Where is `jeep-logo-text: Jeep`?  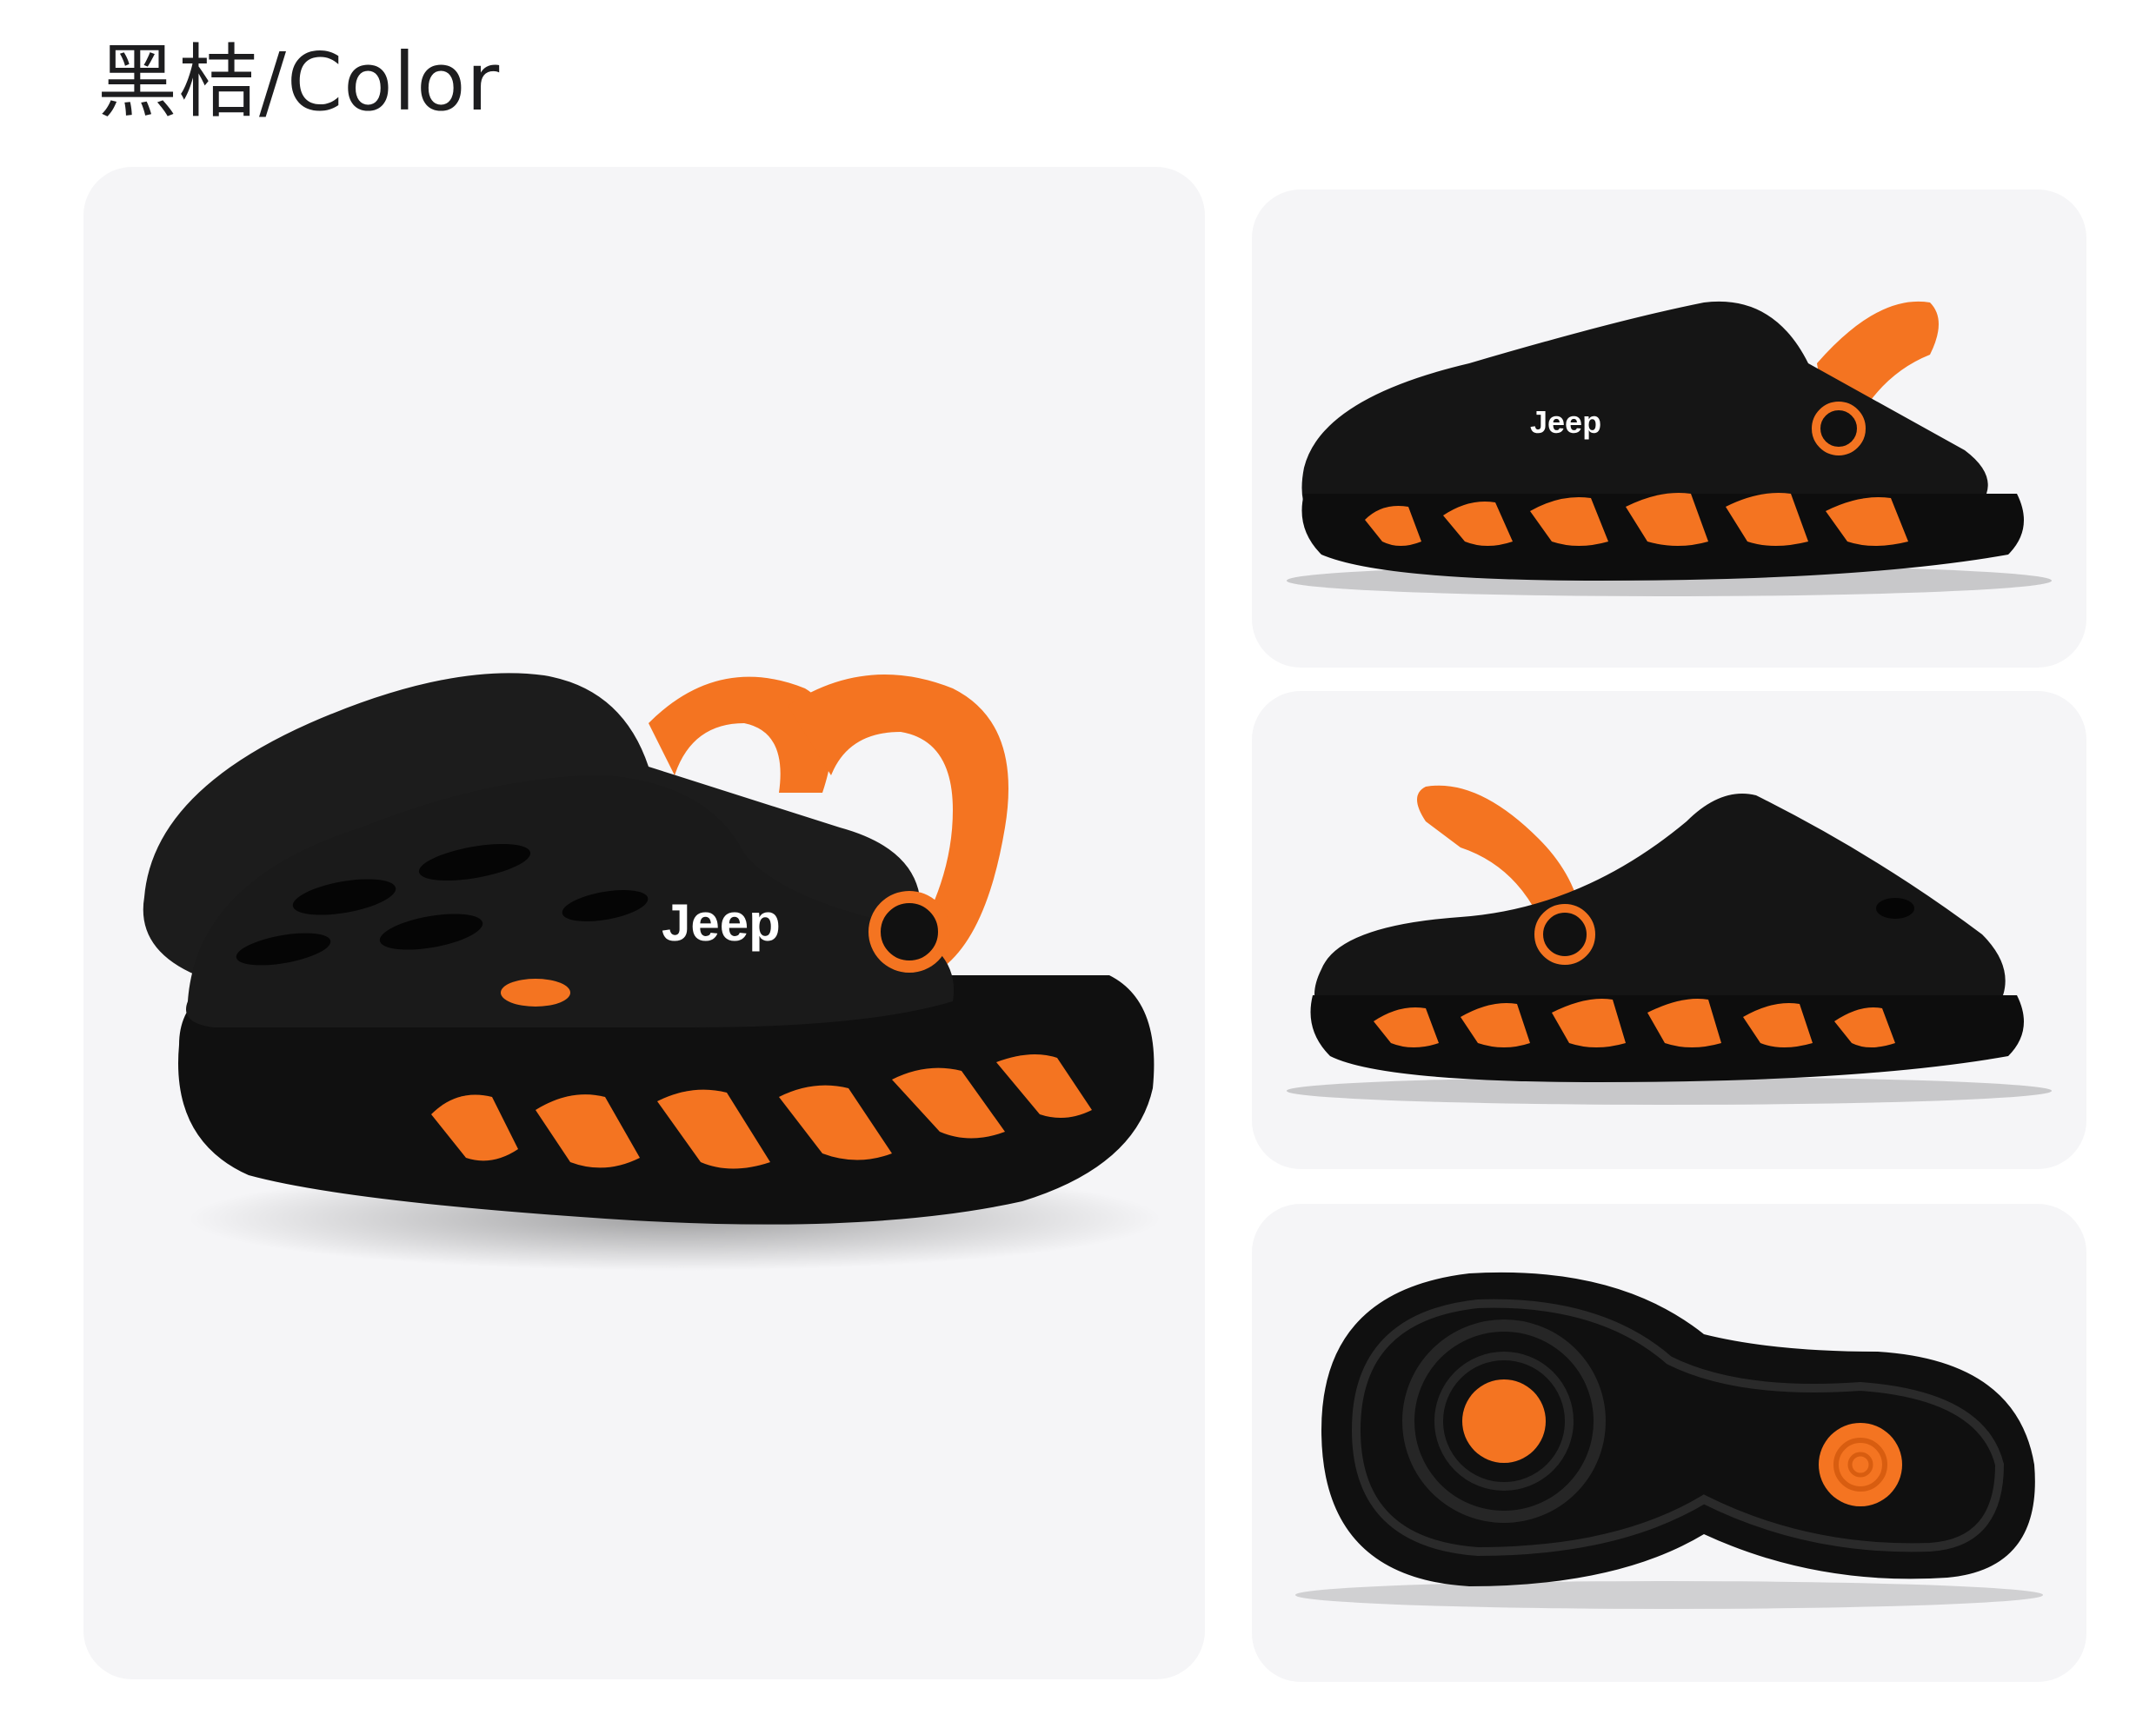
jeep-logo-text: Jeep is located at coordinates (722, 923).